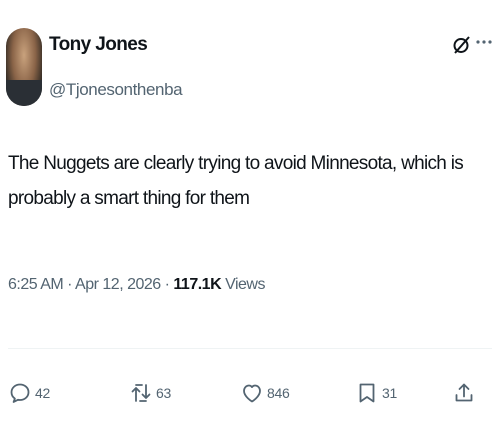 This screenshot has width=500, height=440. What do you see at coordinates (389, 393) in the screenshot?
I see `bookmark-count: 31` at bounding box center [389, 393].